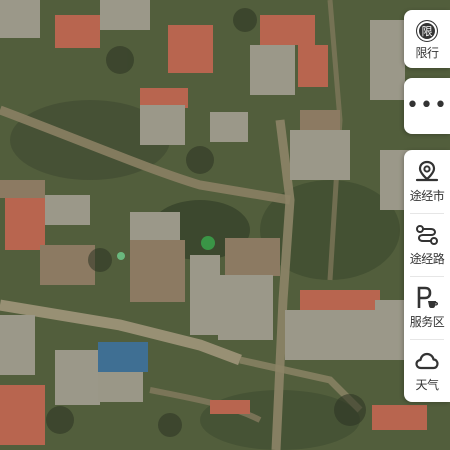  I want to click on weather-button: 天气, so click(427, 370).